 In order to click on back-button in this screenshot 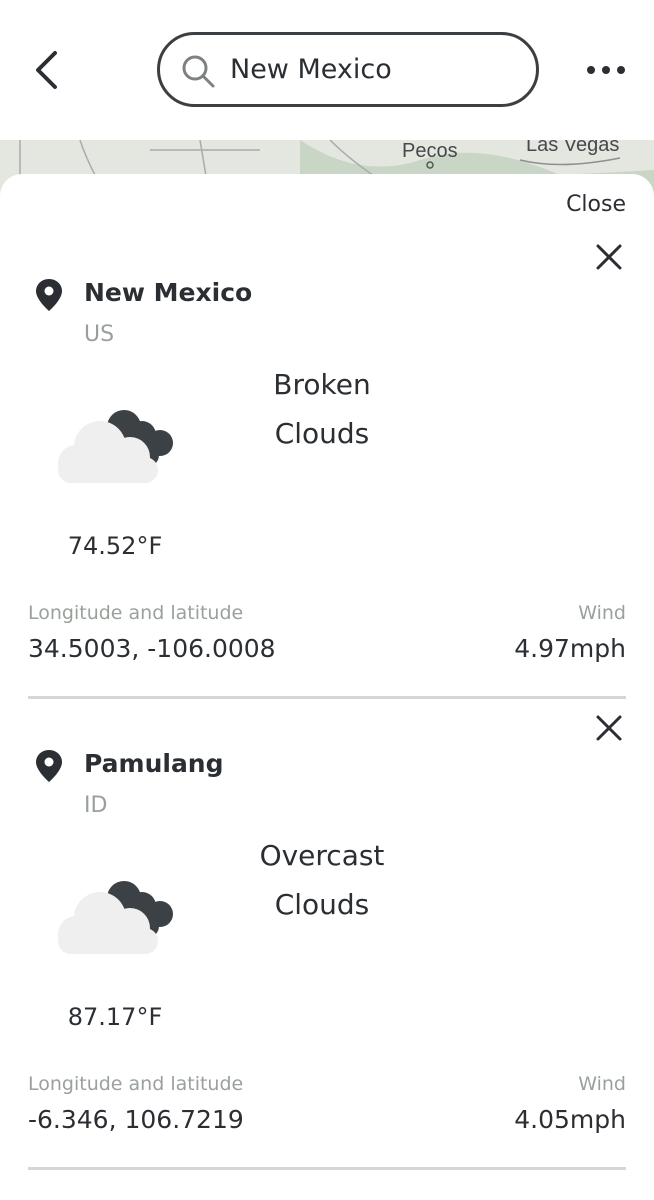, I will do `click(48, 70)`.